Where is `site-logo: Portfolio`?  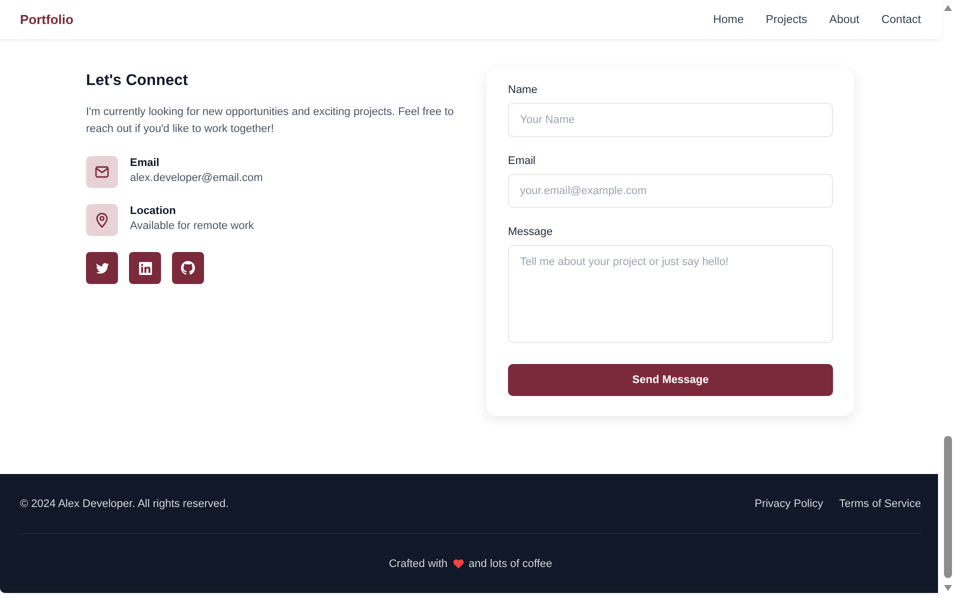 site-logo: Portfolio is located at coordinates (47, 19).